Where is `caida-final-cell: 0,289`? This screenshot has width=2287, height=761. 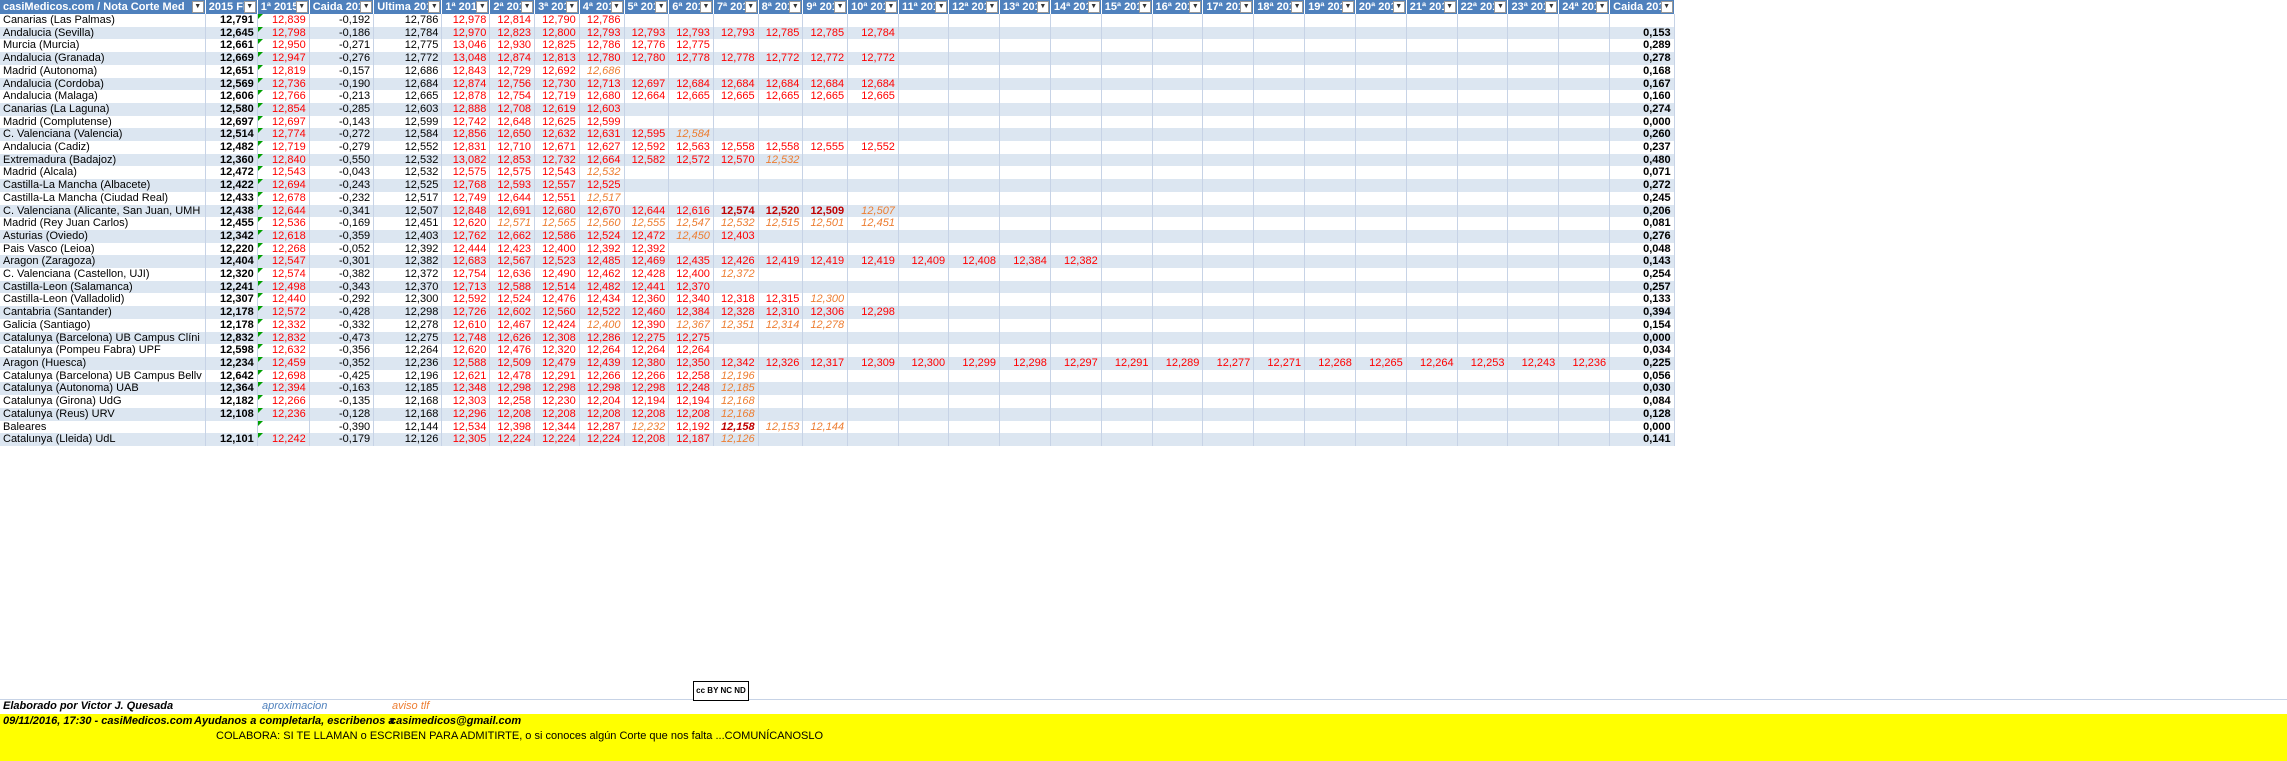 caida-final-cell: 0,289 is located at coordinates (1642, 46).